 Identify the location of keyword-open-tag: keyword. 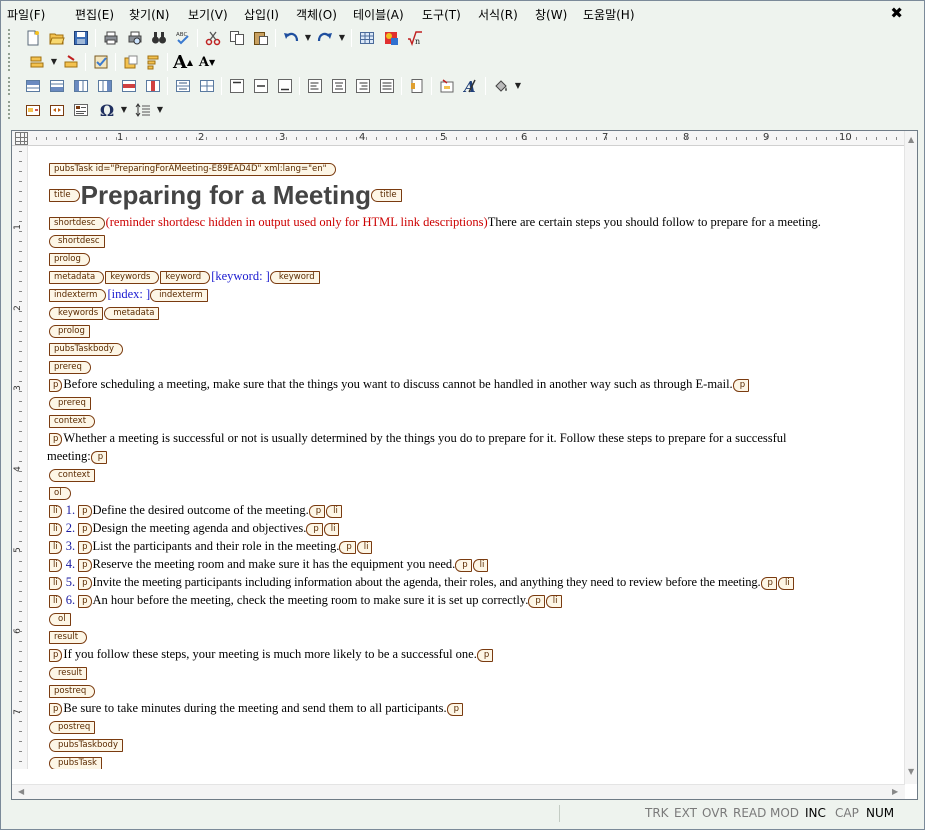
(185, 277).